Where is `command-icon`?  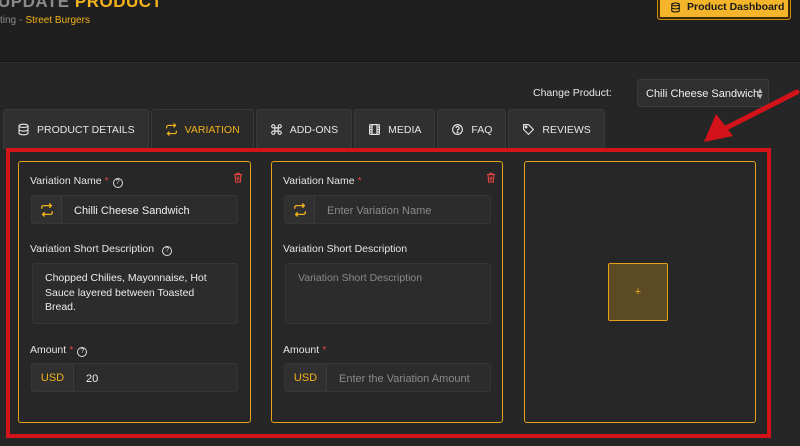 command-icon is located at coordinates (276, 129).